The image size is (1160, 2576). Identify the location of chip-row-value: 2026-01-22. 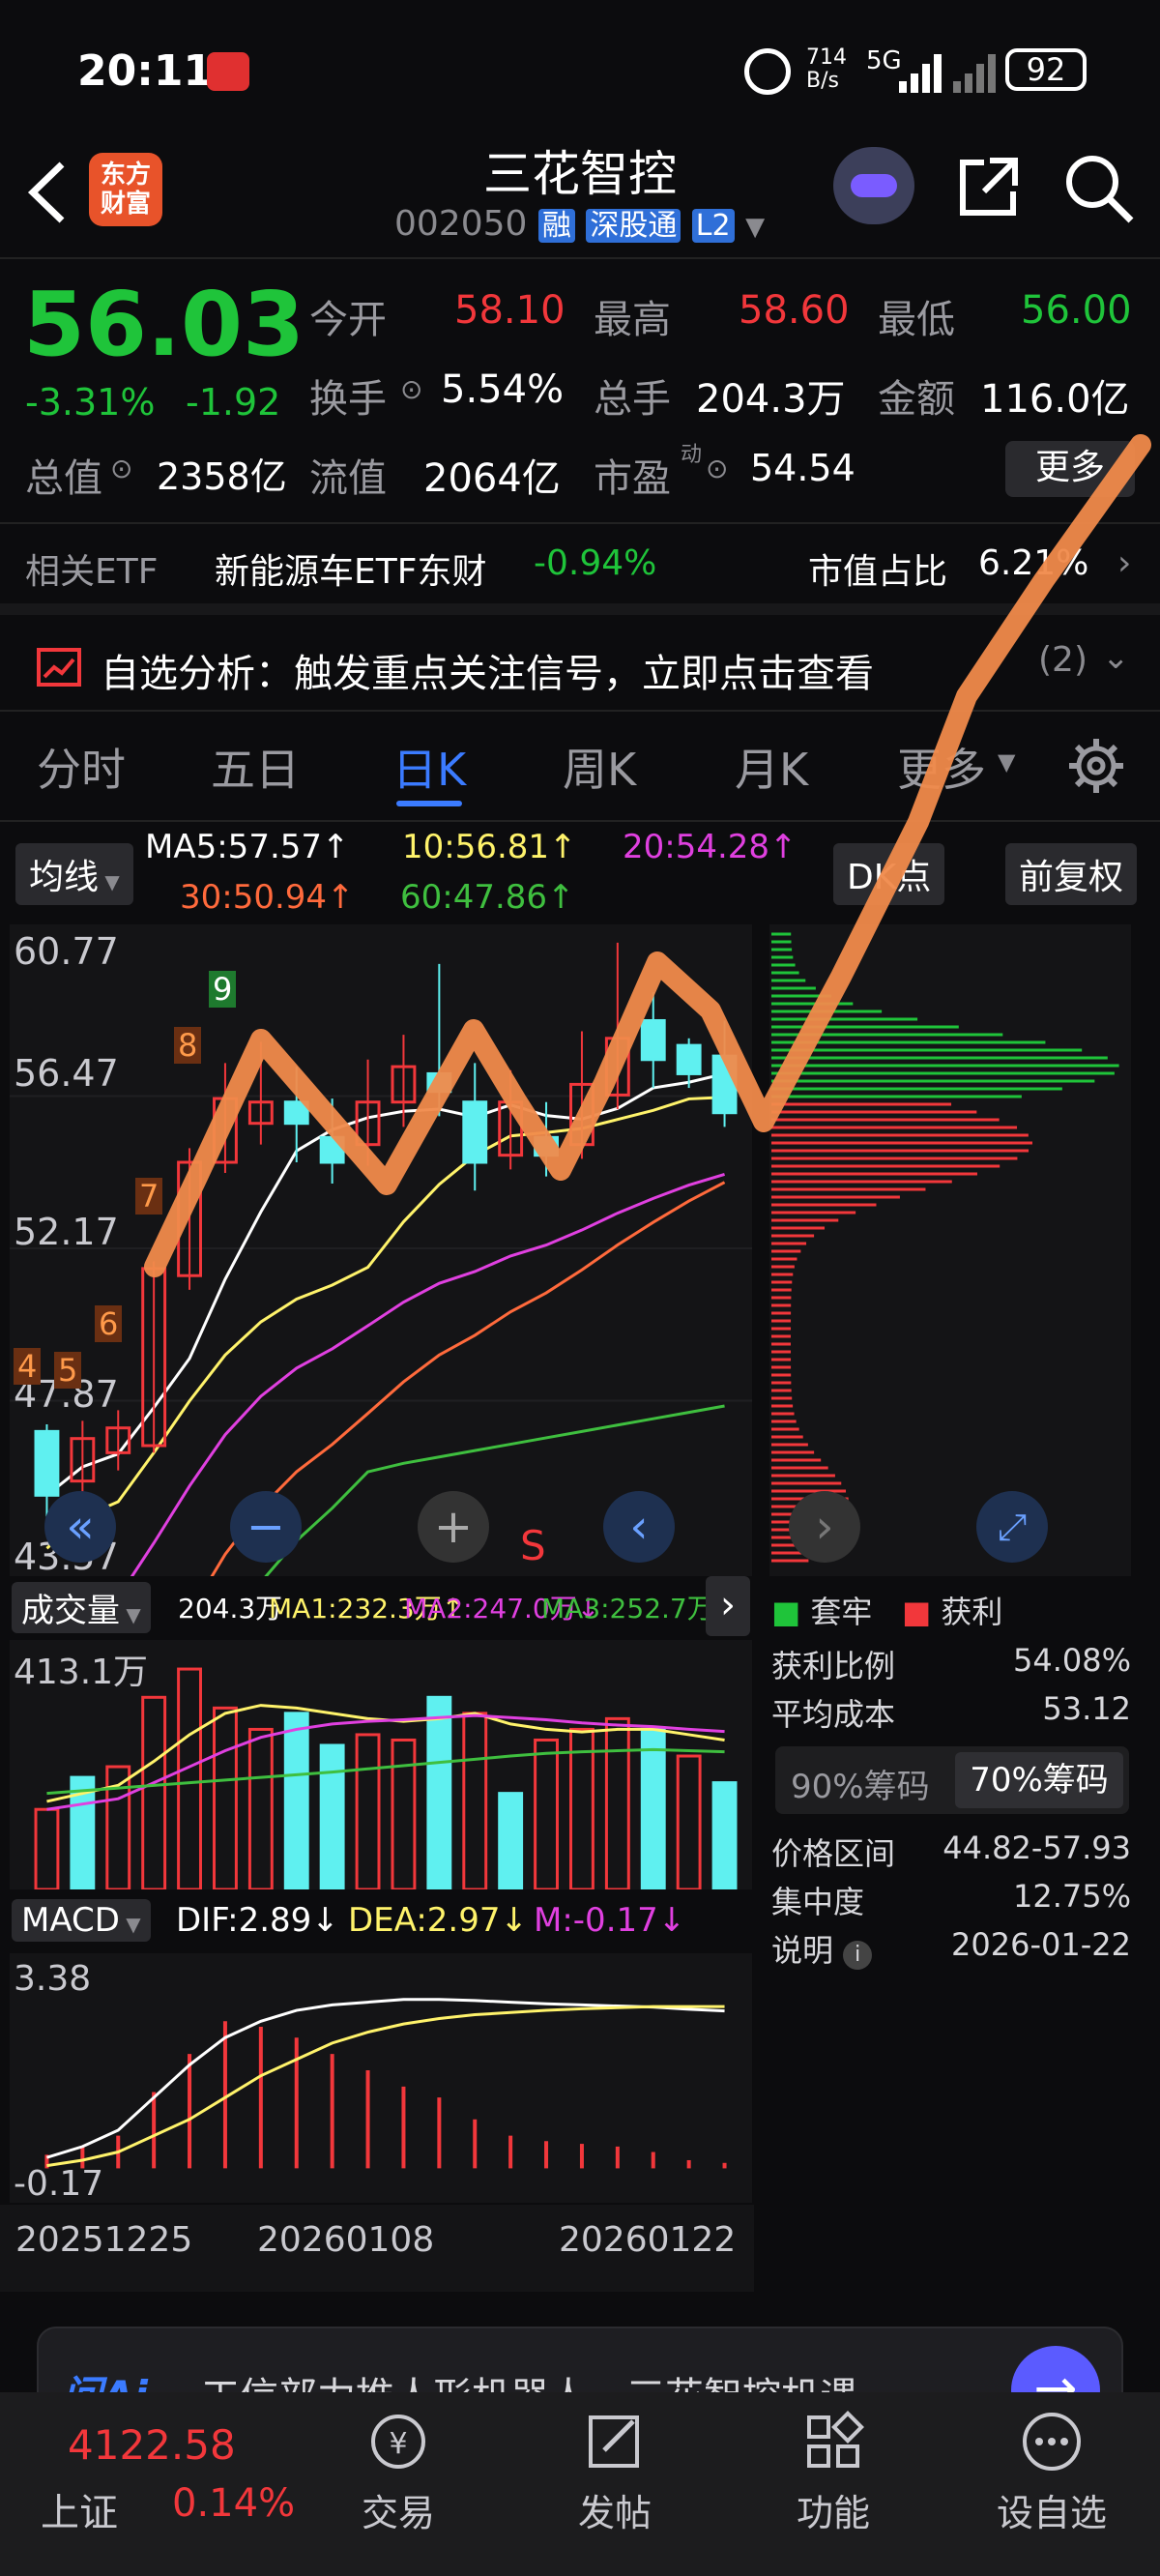
(1041, 1944).